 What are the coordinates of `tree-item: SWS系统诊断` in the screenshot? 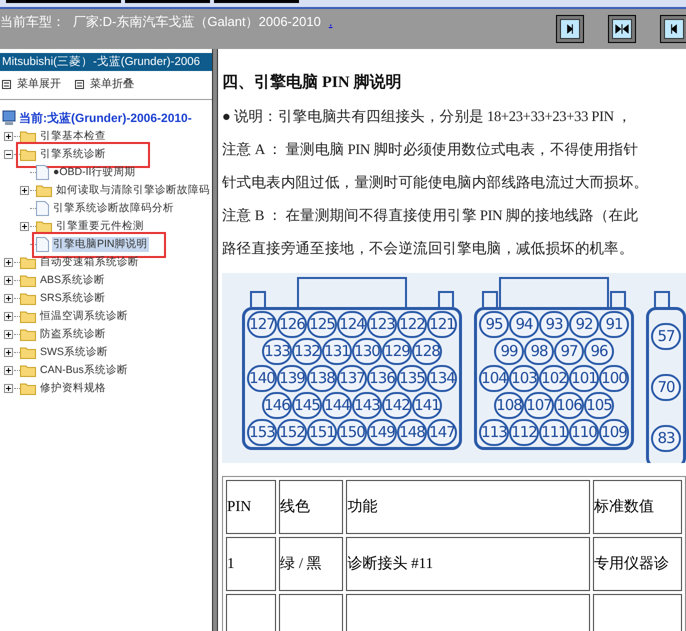 It's located at (74, 352).